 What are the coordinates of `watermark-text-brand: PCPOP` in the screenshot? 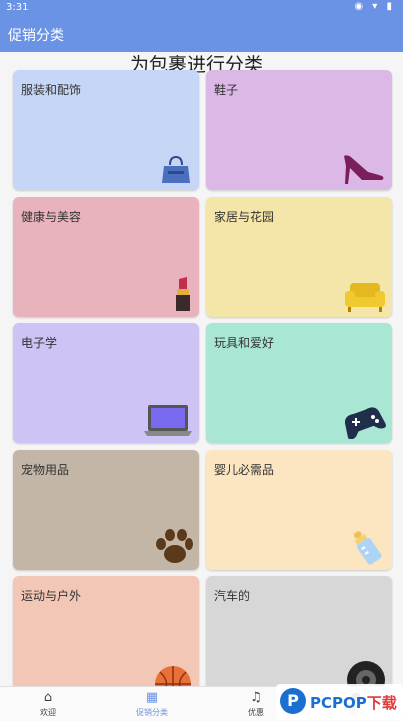 It's located at (338, 703).